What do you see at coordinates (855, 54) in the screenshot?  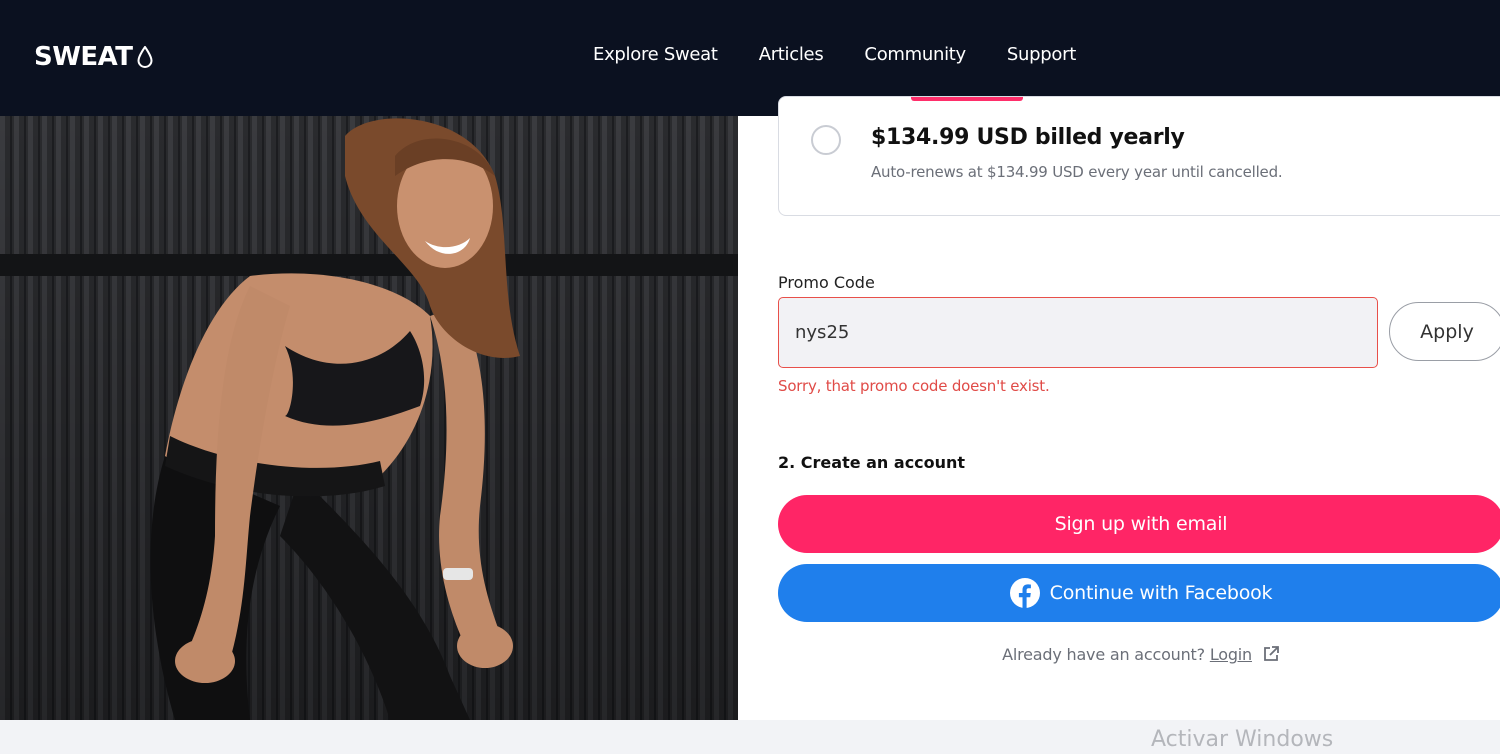 I see `main-nav: Explore Sweat Articles Community Support` at bounding box center [855, 54].